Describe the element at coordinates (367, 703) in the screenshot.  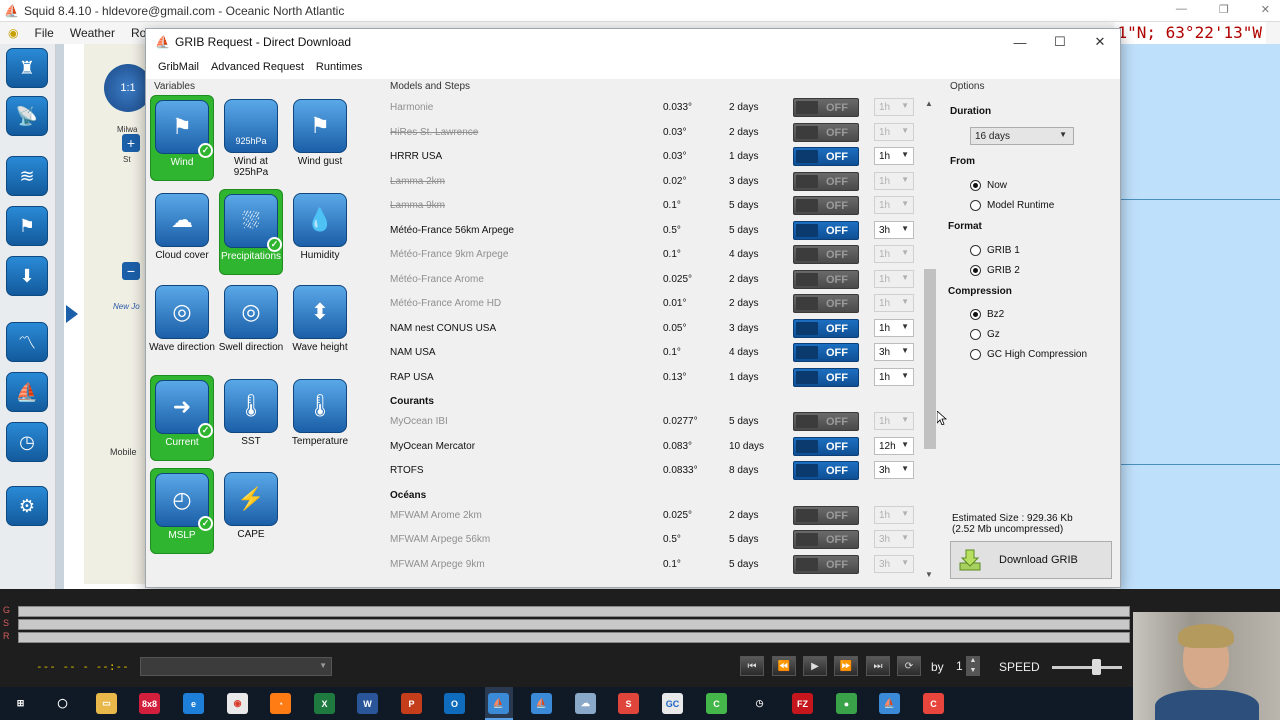
I see `word-icon: W` at that location.